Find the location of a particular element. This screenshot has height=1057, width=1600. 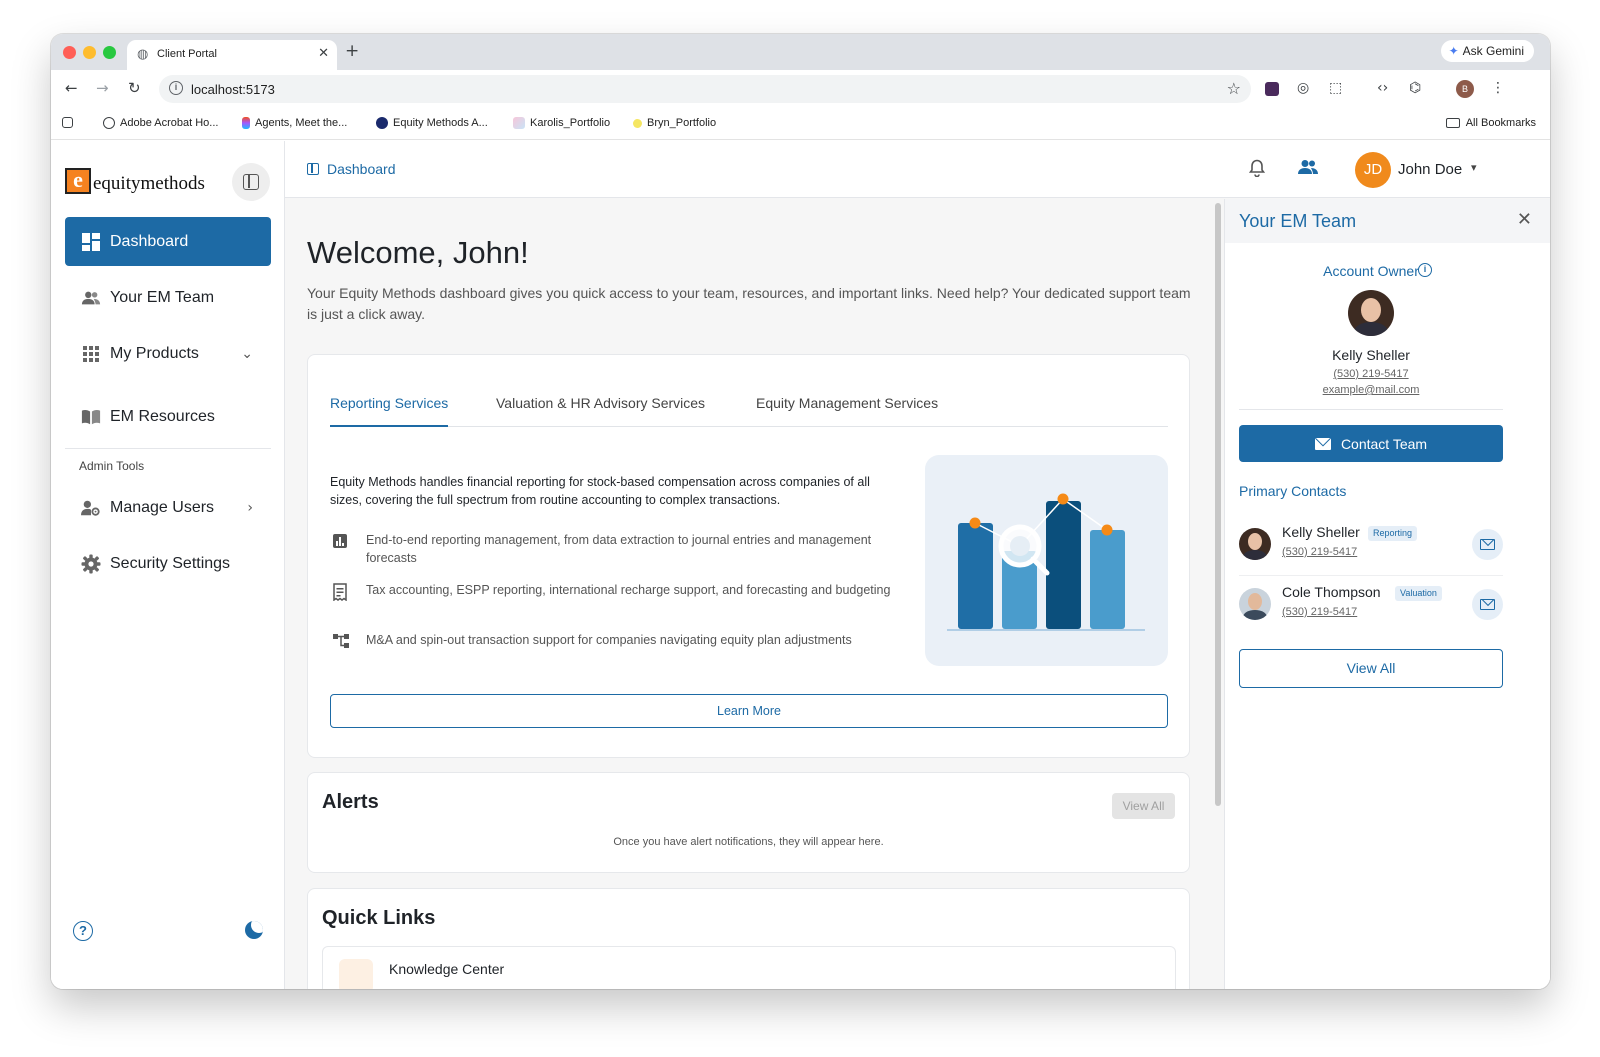

minimize-window-button is located at coordinates (89, 52).